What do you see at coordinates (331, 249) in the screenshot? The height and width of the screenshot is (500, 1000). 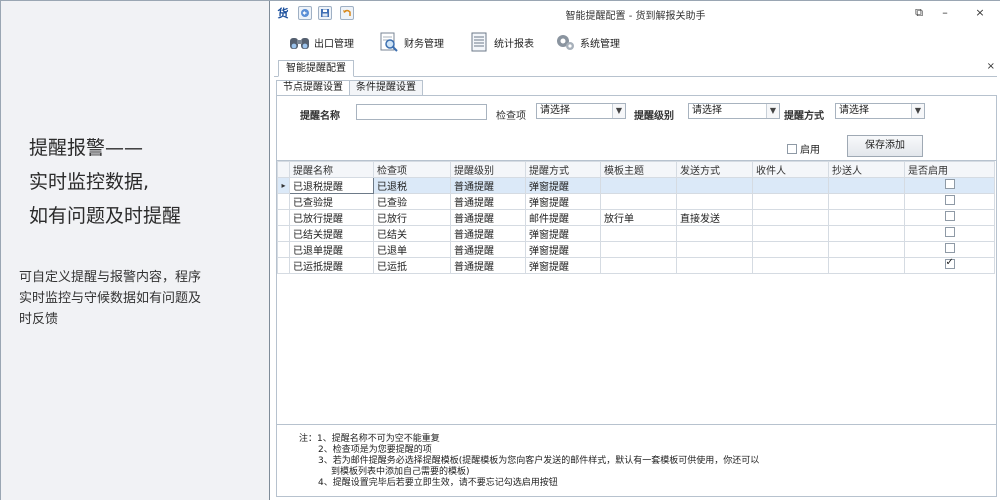 I see `cell-name: 已退单提醒` at bounding box center [331, 249].